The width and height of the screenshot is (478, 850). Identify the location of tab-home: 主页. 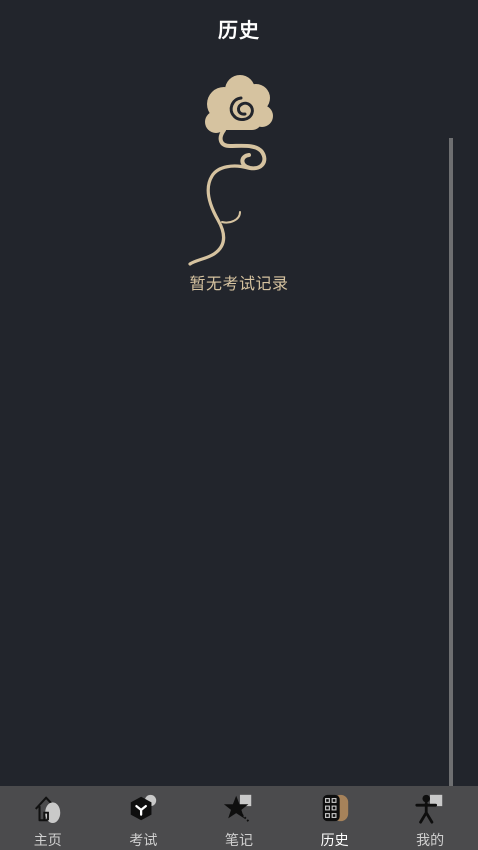
(48, 818).